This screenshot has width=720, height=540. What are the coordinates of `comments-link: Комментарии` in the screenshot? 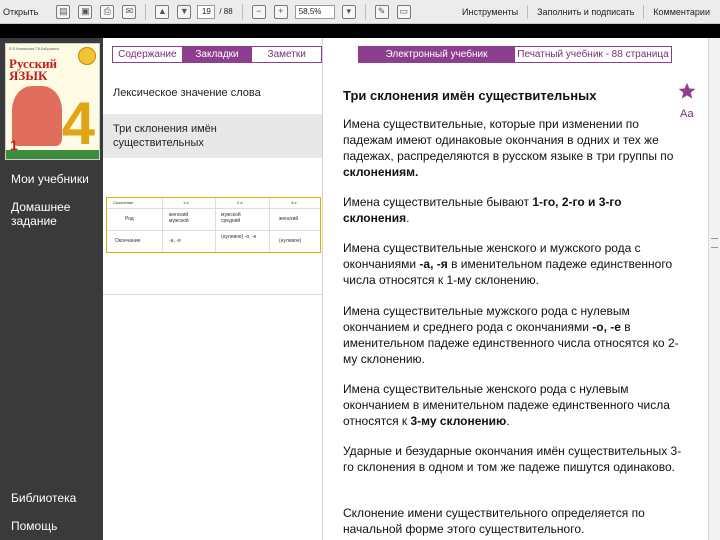 It's located at (681, 12).